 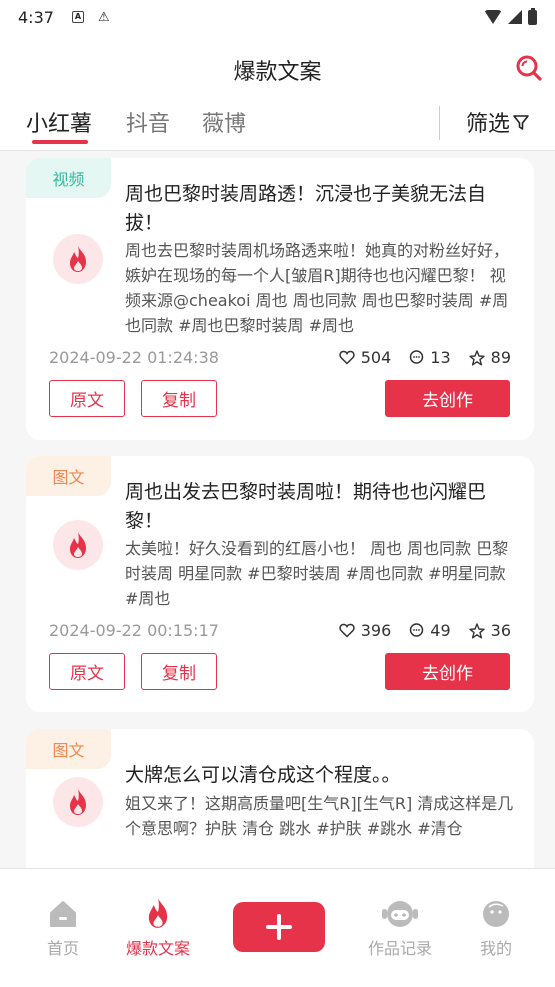 What do you see at coordinates (515, 17) in the screenshot?
I see `signal-icon` at bounding box center [515, 17].